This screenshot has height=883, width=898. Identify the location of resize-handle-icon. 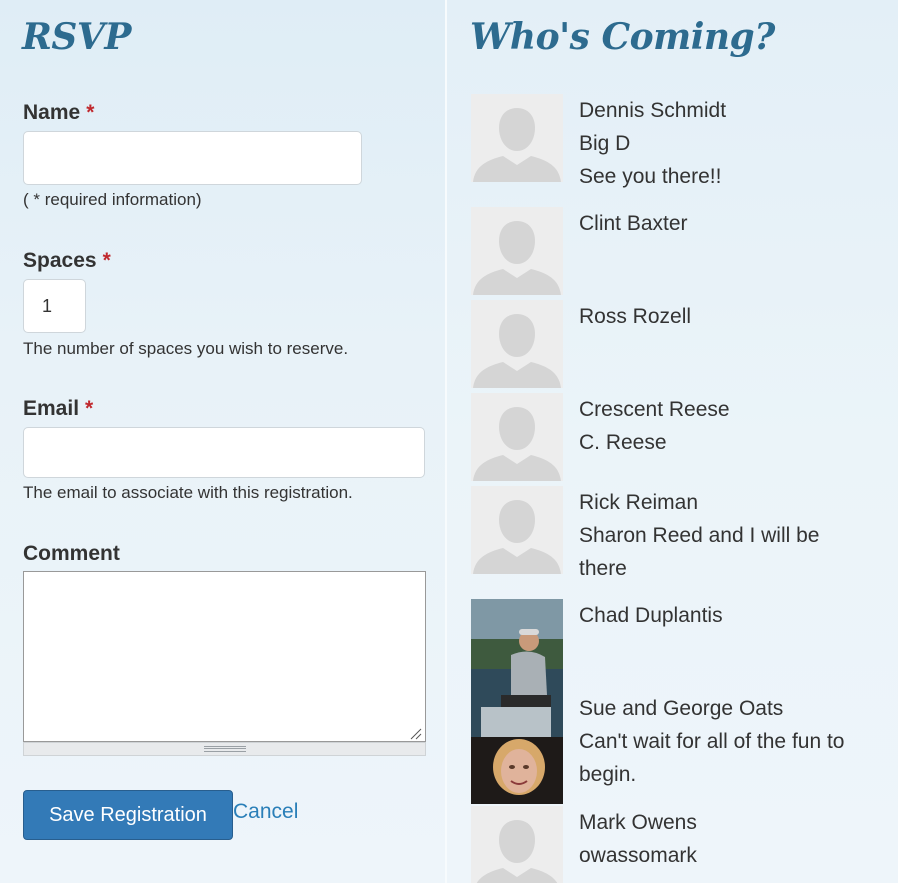
(415, 733).